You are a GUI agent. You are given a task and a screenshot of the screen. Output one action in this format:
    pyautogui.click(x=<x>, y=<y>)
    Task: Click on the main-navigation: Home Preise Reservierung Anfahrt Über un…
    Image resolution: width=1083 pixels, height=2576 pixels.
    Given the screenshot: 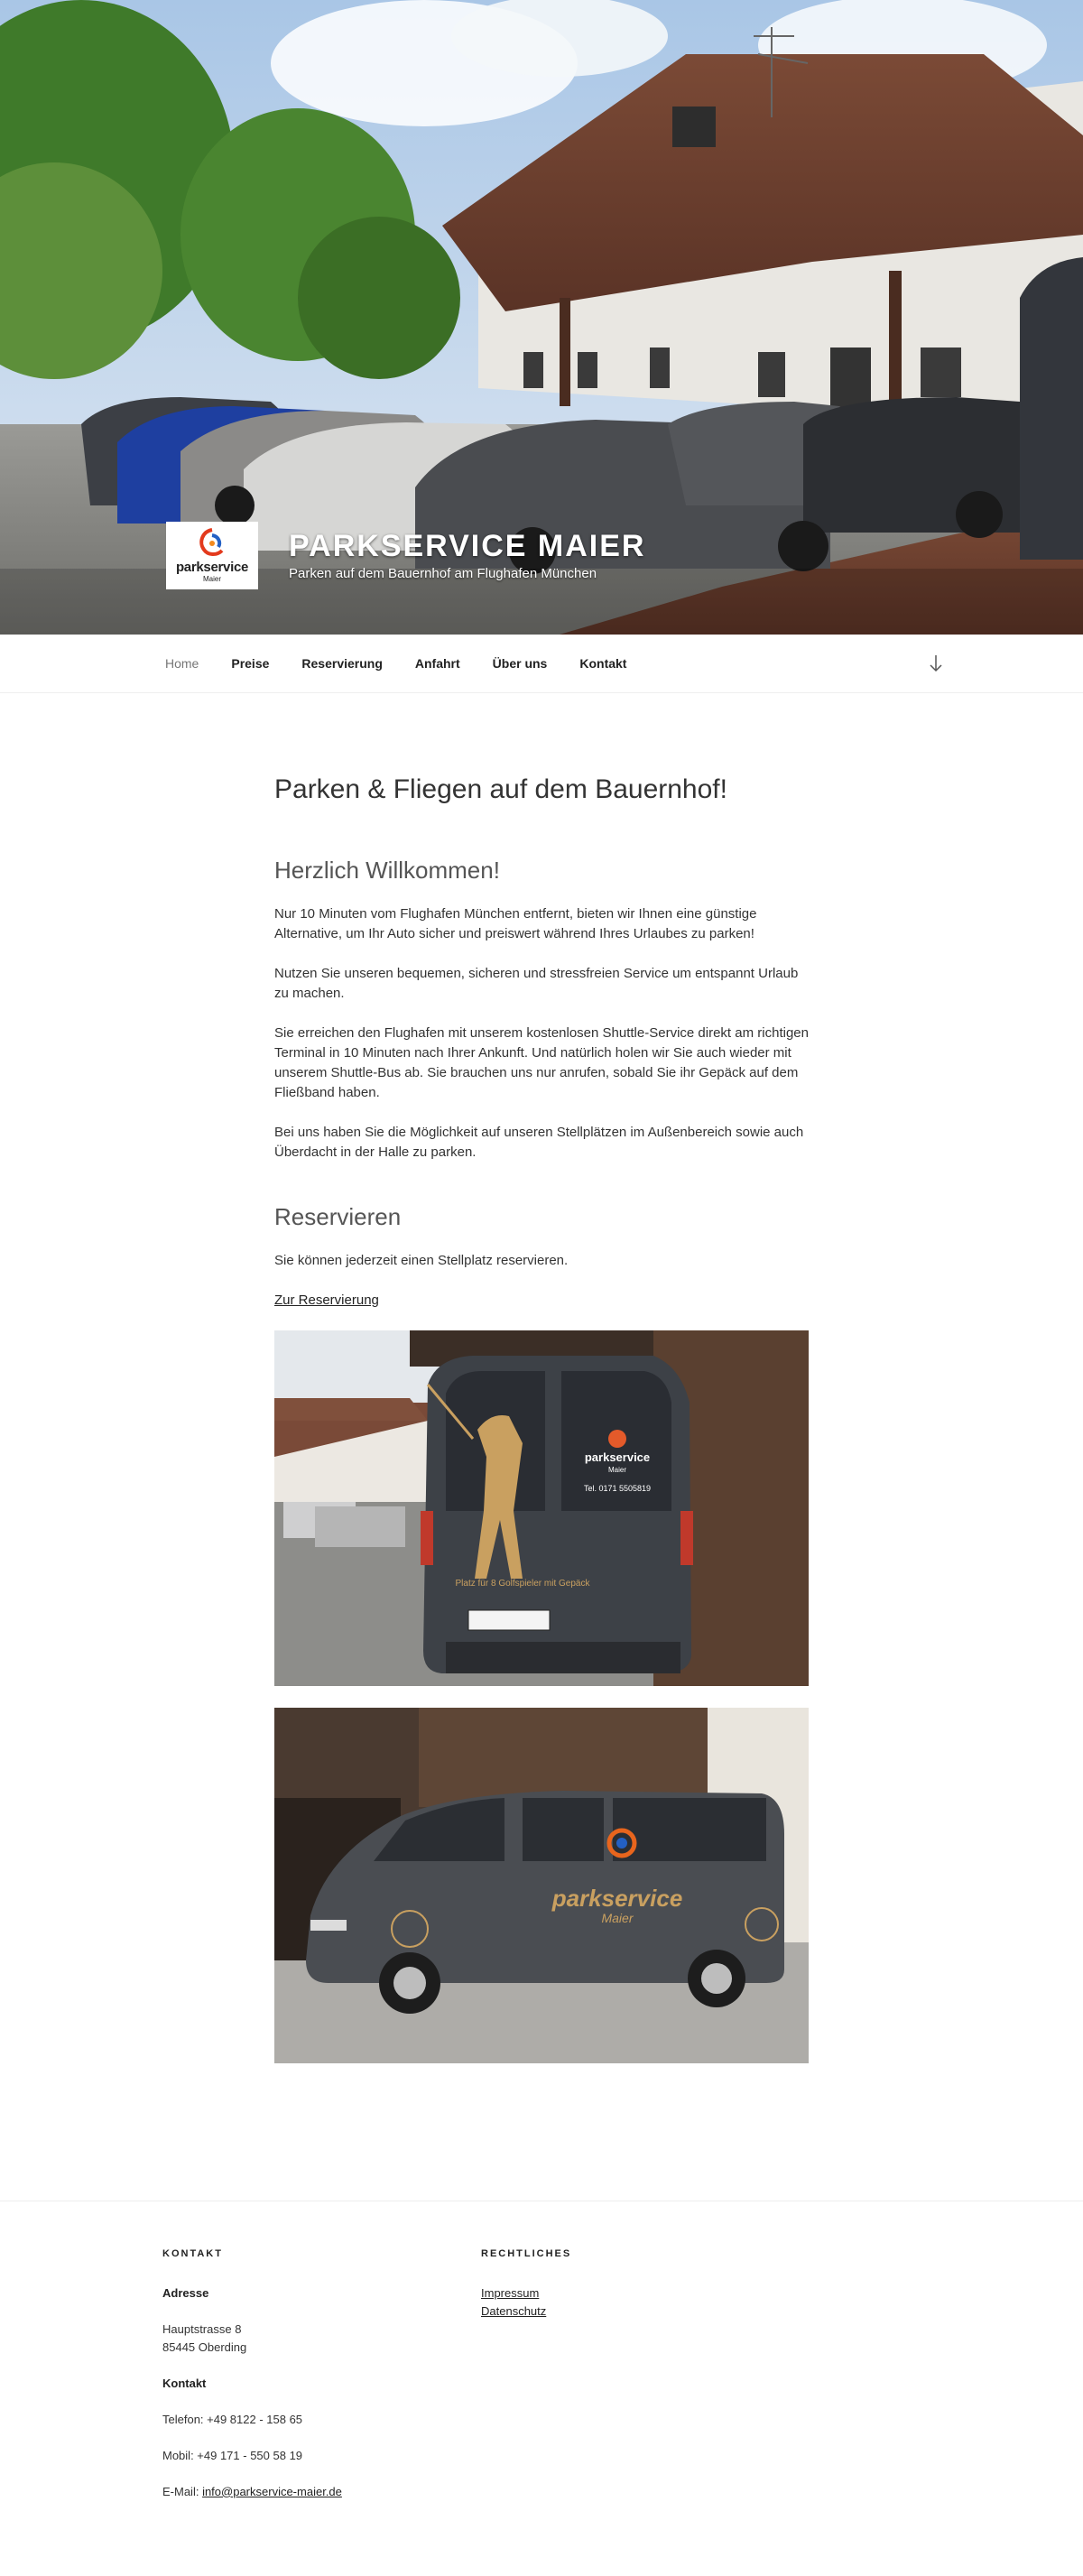 What is the action you would take?
    pyautogui.click(x=541, y=664)
    